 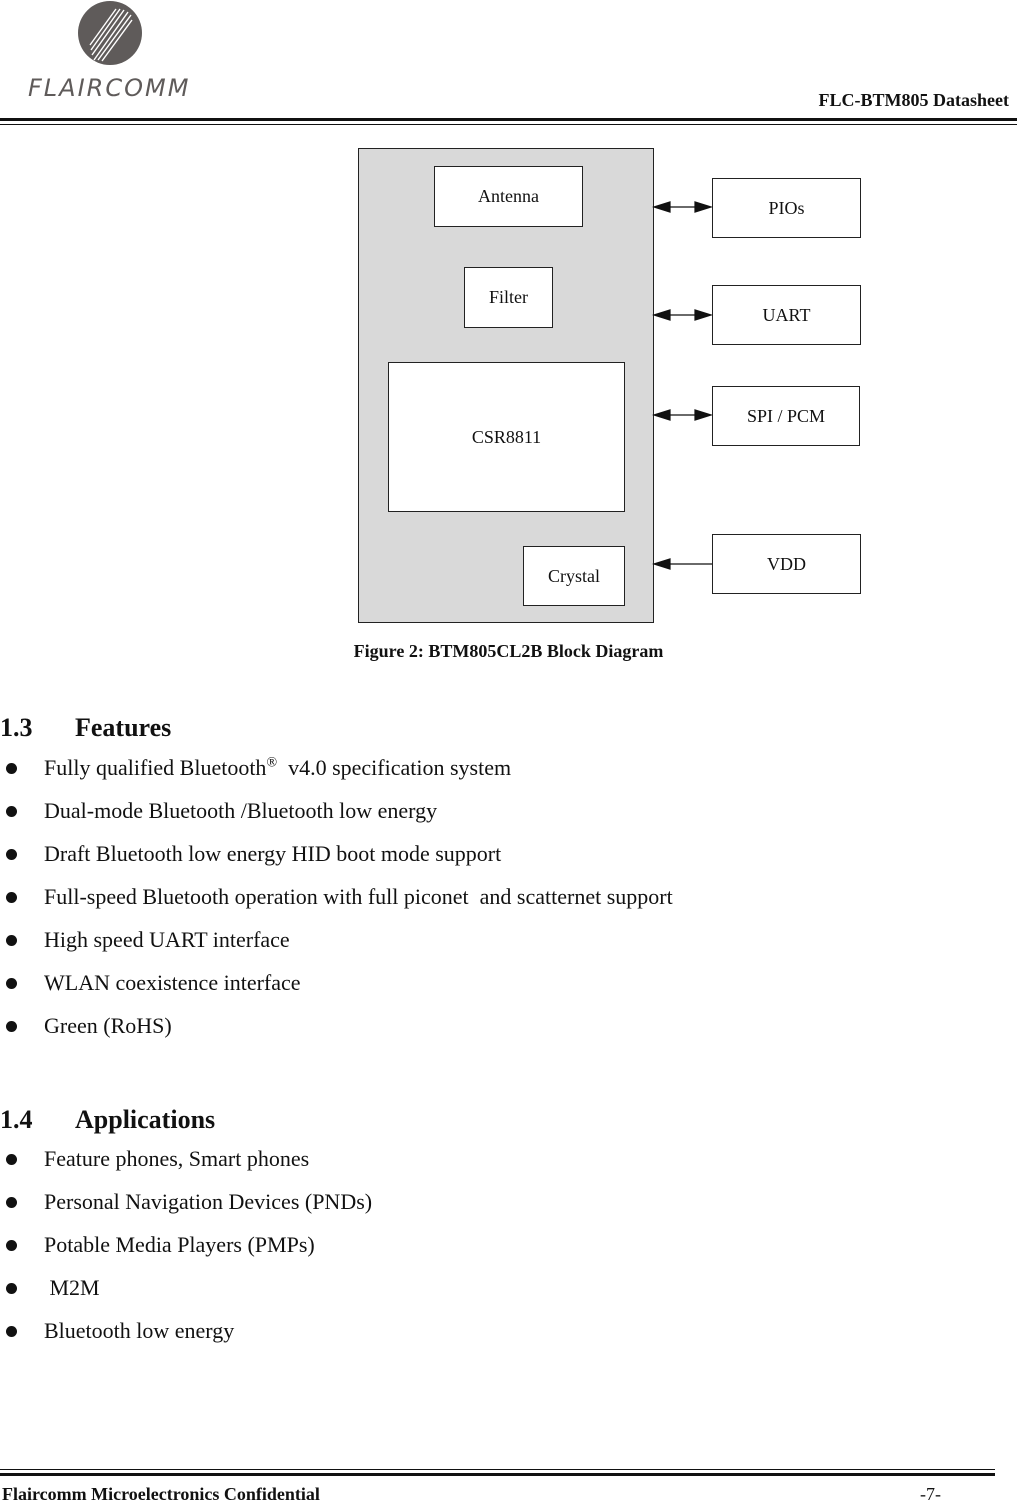 I want to click on arrow-spi-pcm, so click(x=682, y=415).